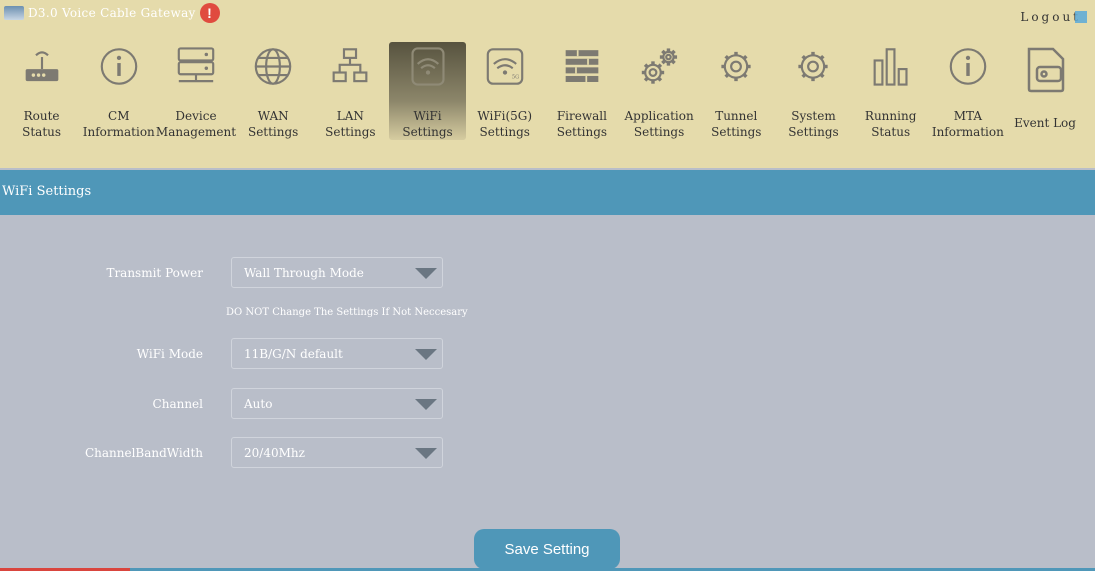  Describe the element at coordinates (890, 67) in the screenshot. I see `bar-chart-icon` at that location.